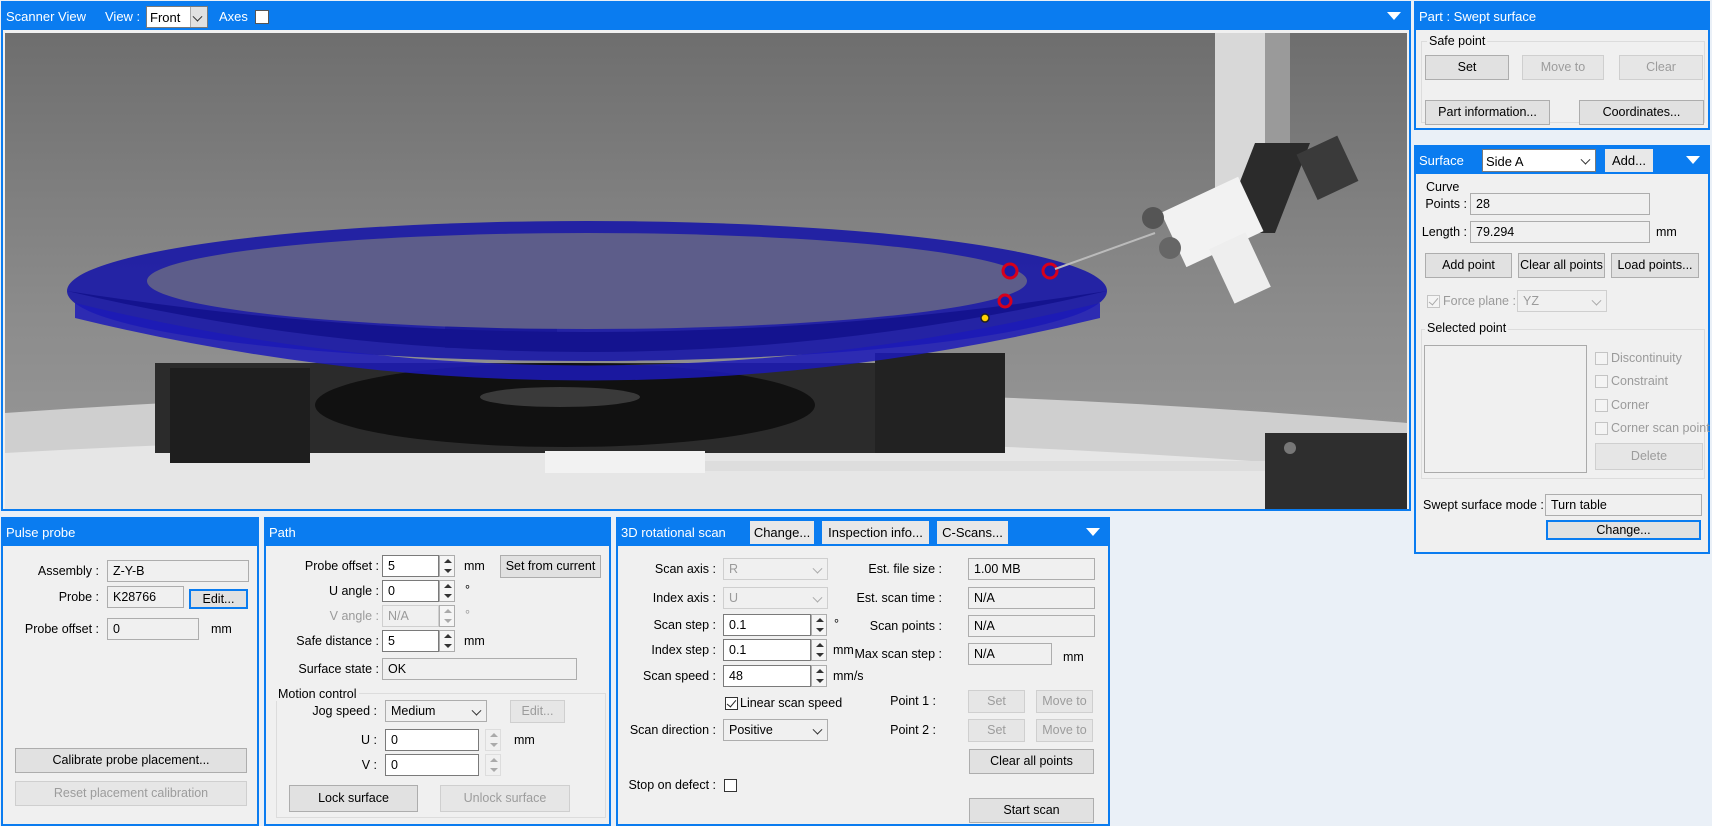  Describe the element at coordinates (819, 650) in the screenshot. I see `index-step-spinner` at that location.